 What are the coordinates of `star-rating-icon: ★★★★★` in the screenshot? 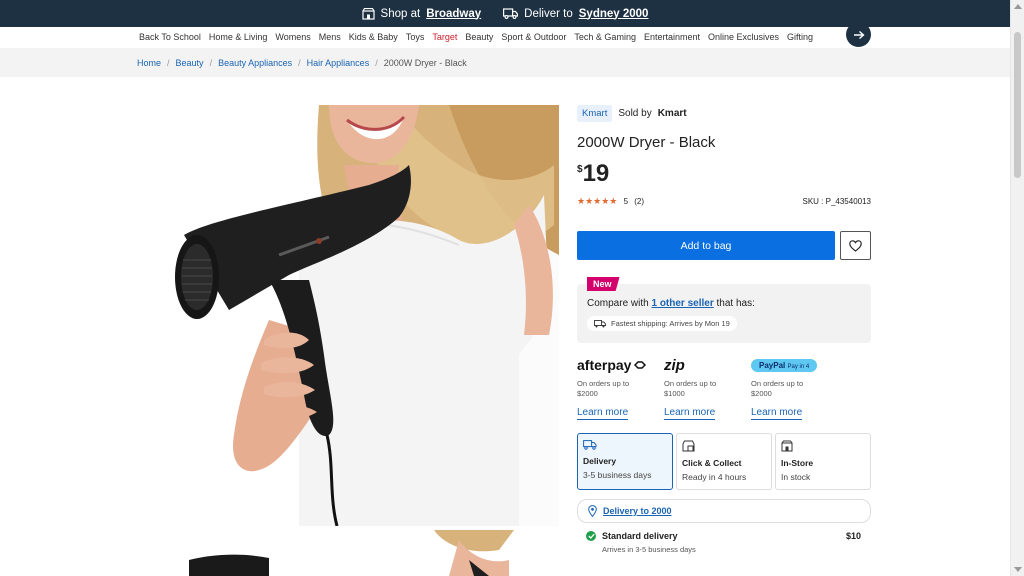 It's located at (597, 201).